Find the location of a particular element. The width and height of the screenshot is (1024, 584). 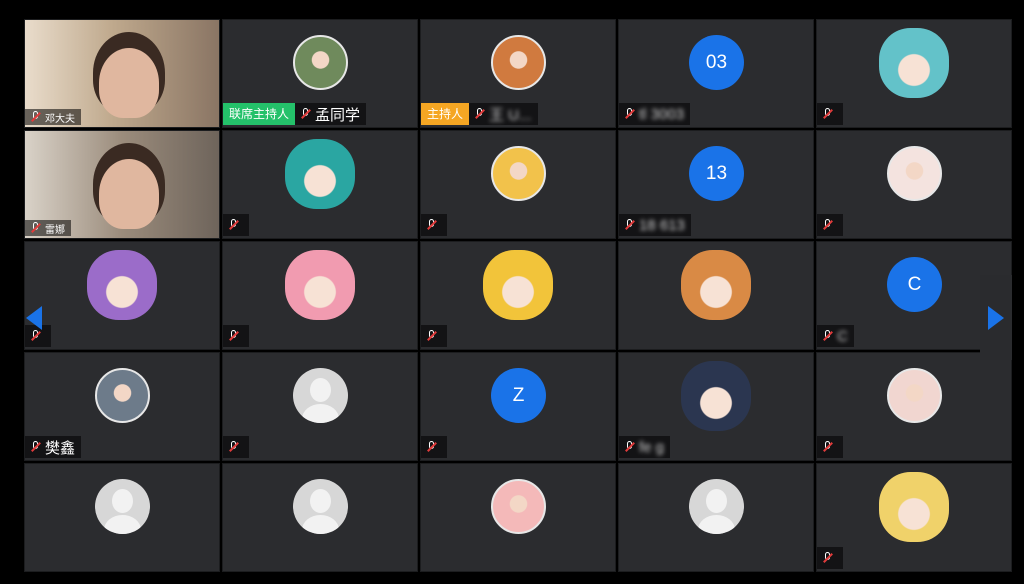

chevron-right-icon is located at coordinates (996, 317).